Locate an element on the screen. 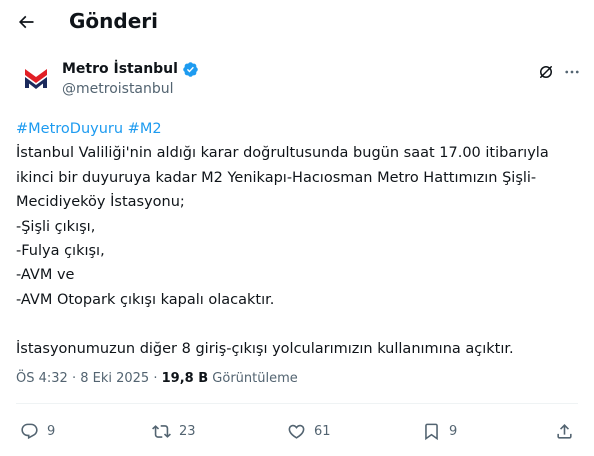  action-bar: 9 23 61 9 is located at coordinates (297, 431).